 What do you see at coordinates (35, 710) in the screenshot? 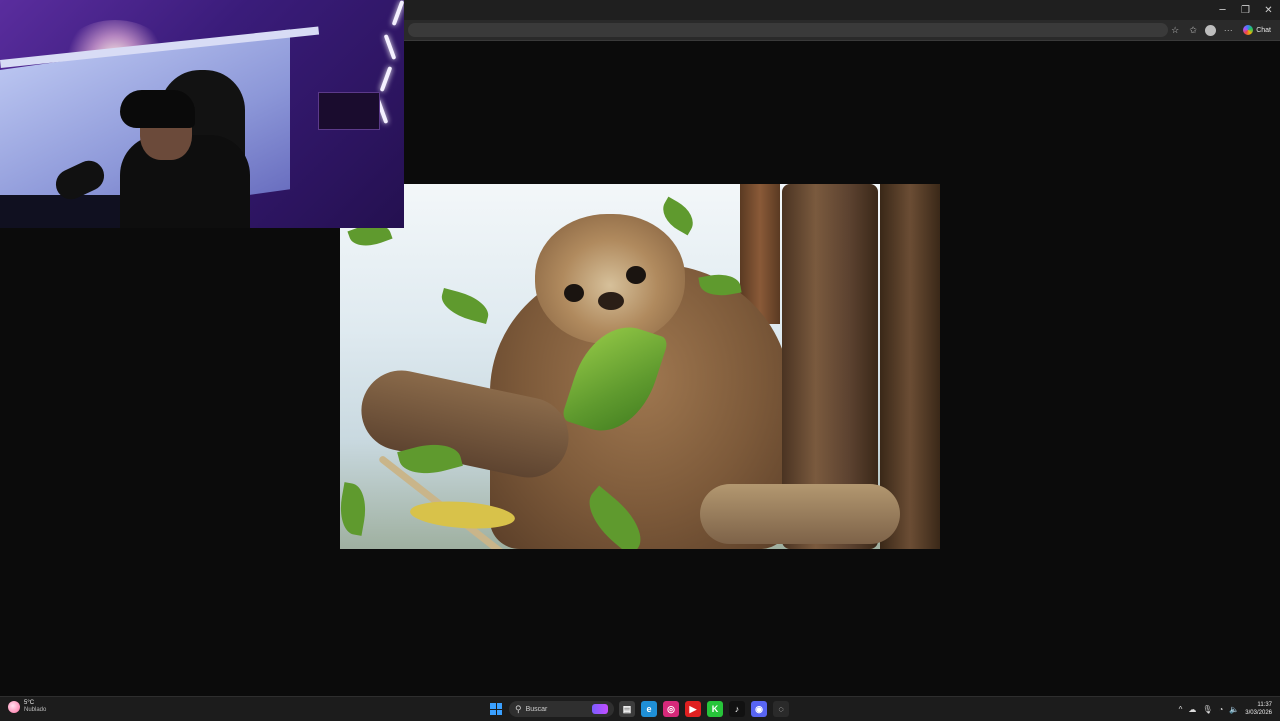
I see `weather-description: Nublado` at bounding box center [35, 710].